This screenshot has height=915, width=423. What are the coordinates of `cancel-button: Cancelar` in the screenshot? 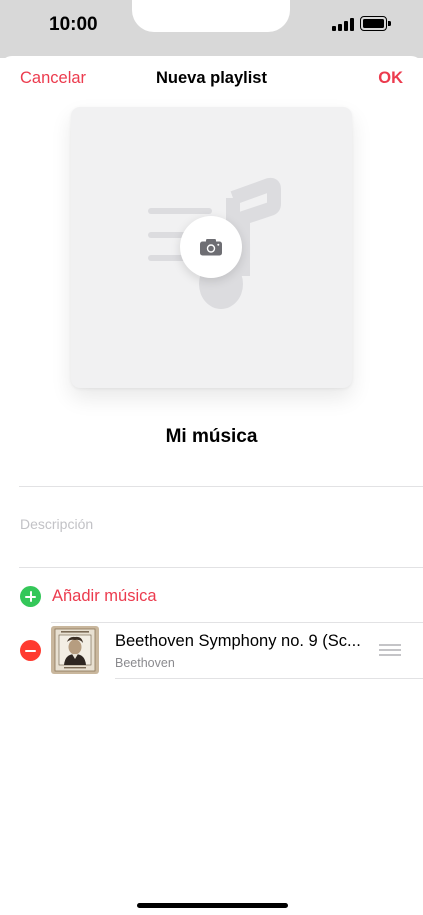 It's located at (53, 78).